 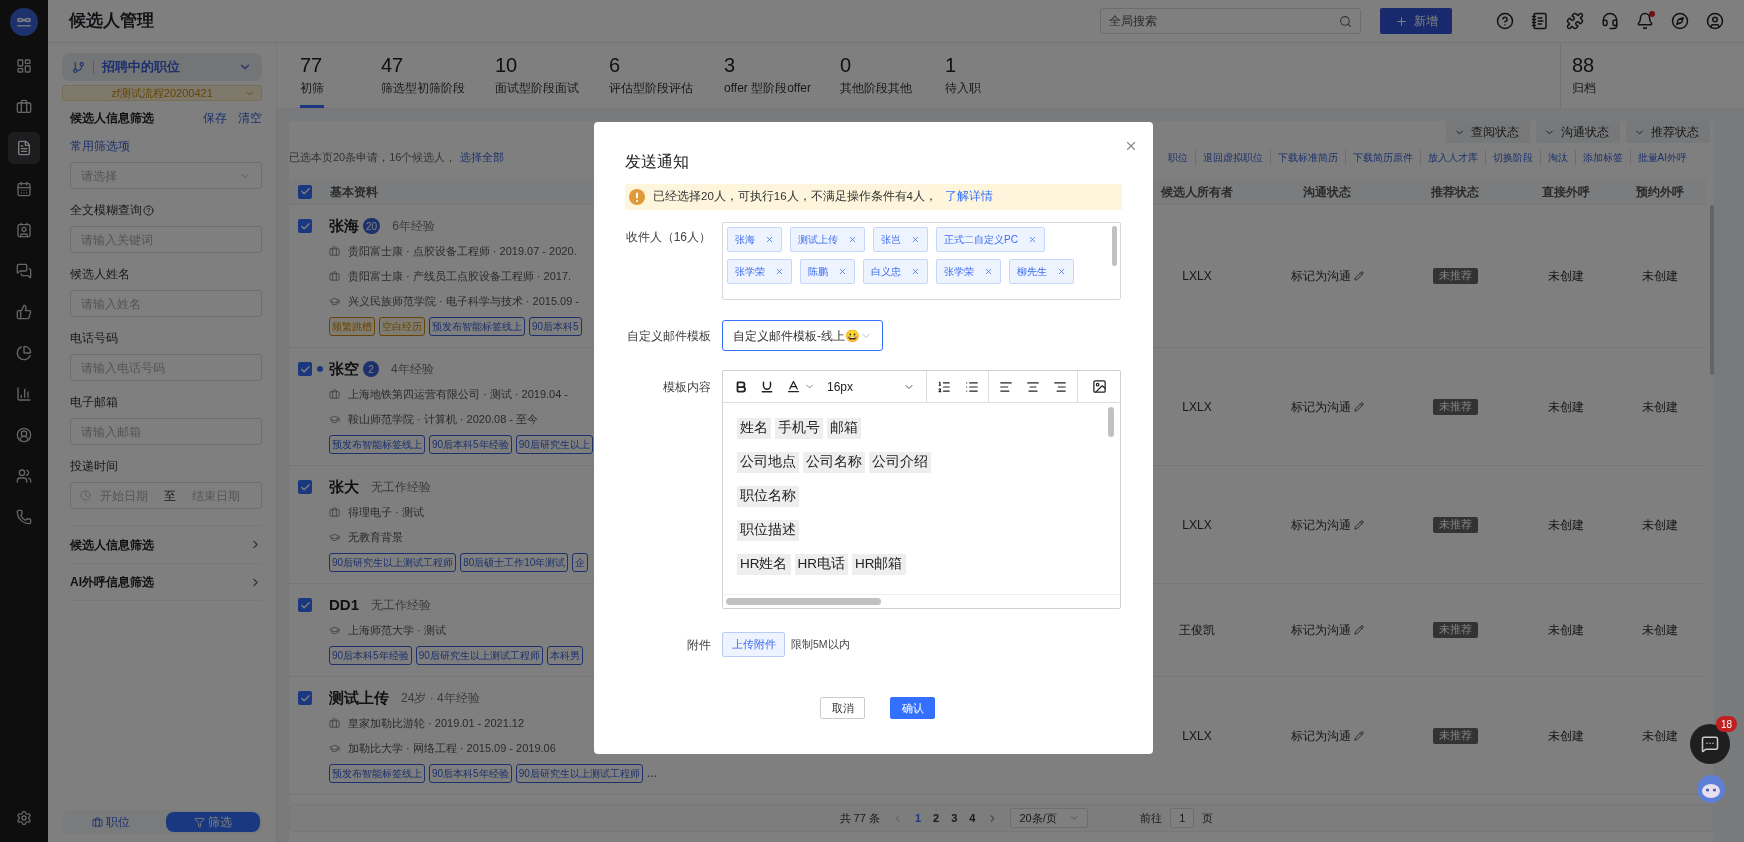 I want to click on recipient-tag: 白义忠, so click(x=895, y=271).